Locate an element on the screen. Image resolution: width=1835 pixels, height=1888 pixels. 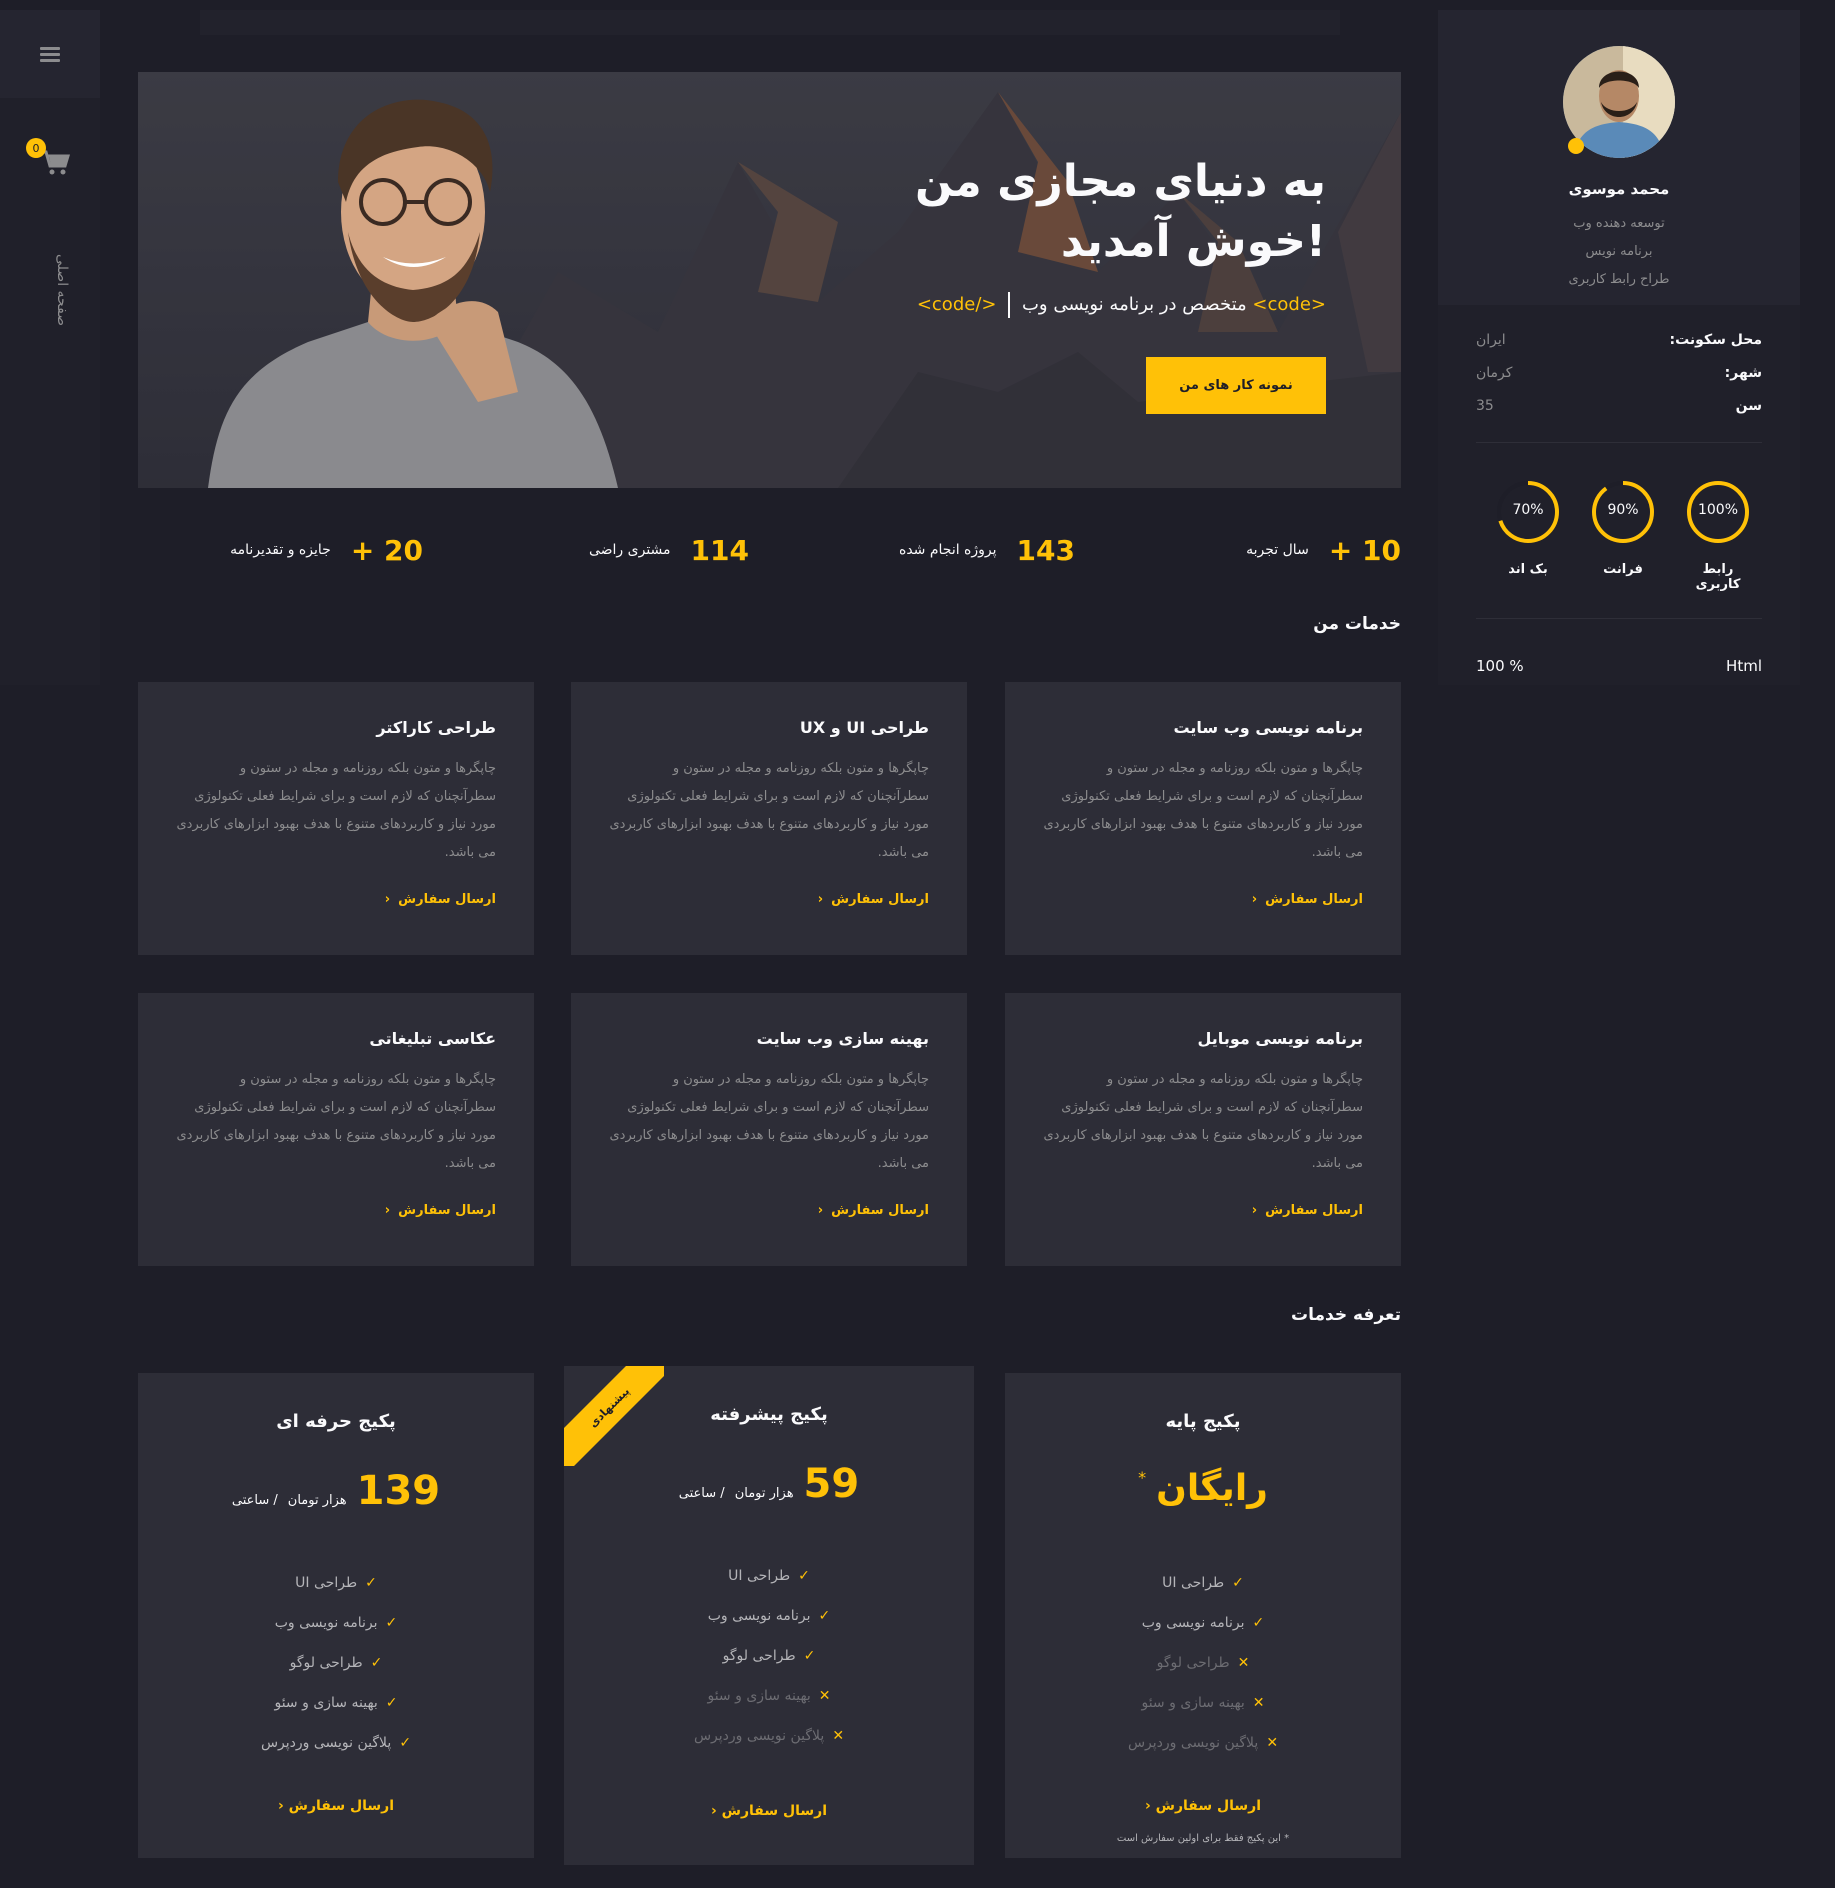
info-key: شهر: is located at coordinates (1743, 373).